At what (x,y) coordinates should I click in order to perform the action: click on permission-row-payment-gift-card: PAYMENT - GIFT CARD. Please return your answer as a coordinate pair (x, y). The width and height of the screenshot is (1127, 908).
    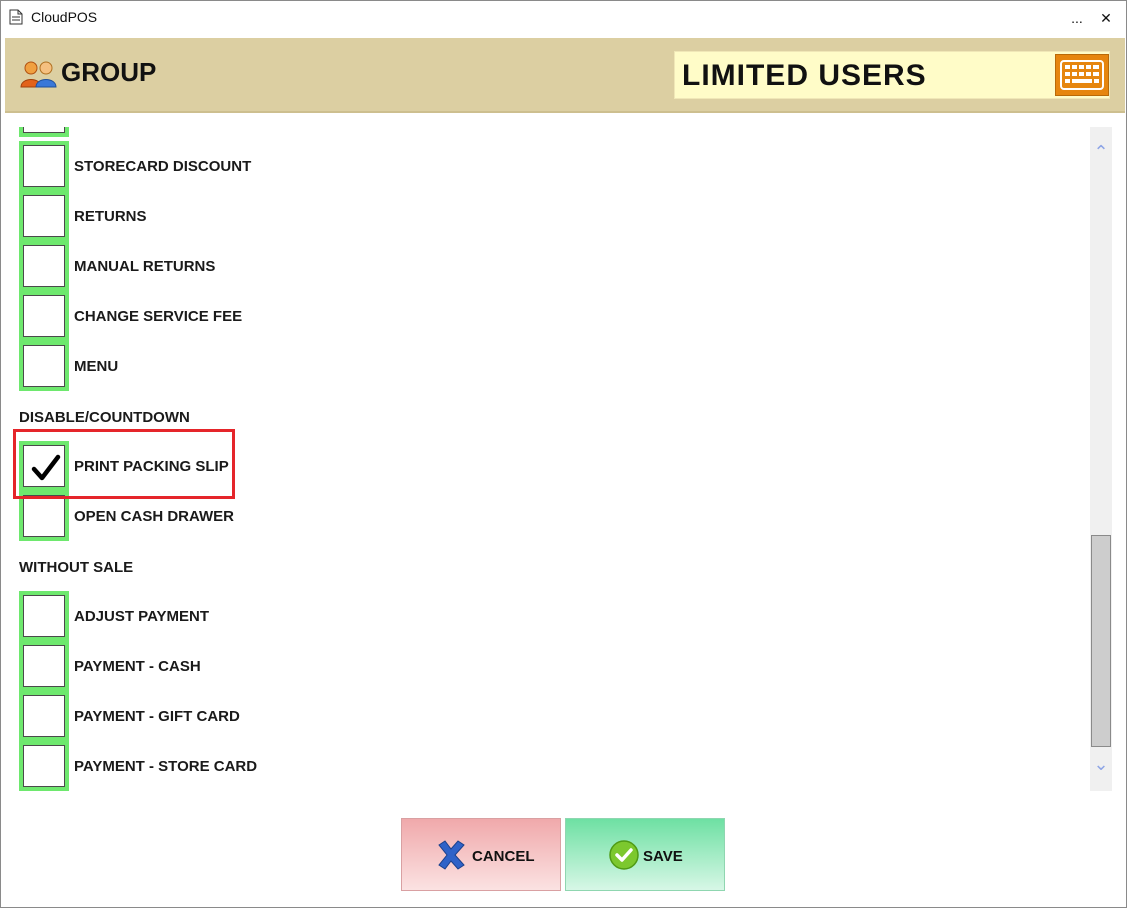
    Looking at the image, I should click on (469, 716).